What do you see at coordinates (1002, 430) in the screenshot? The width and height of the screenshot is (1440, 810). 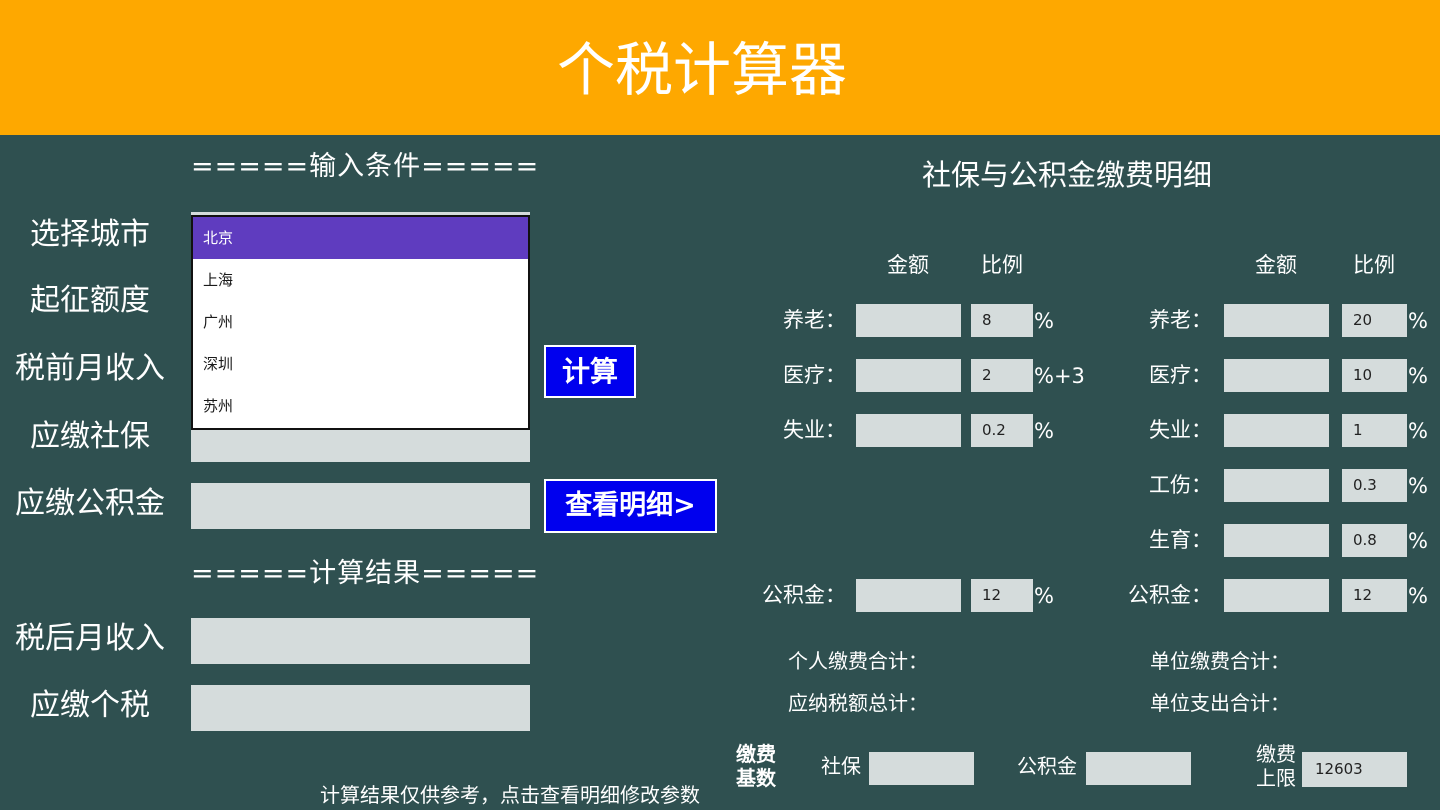 I see `personal-unemployment-ratio: 0.2` at bounding box center [1002, 430].